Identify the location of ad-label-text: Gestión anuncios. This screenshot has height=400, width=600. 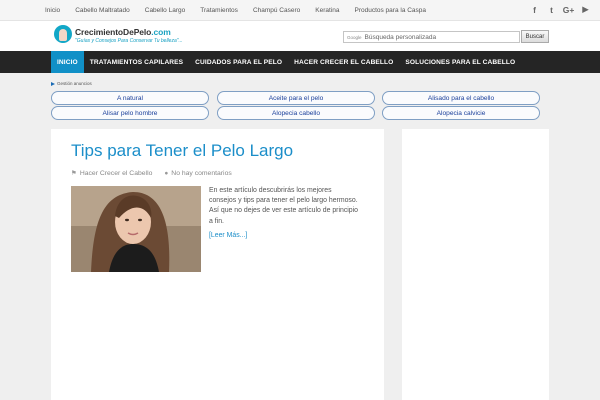
(74, 83).